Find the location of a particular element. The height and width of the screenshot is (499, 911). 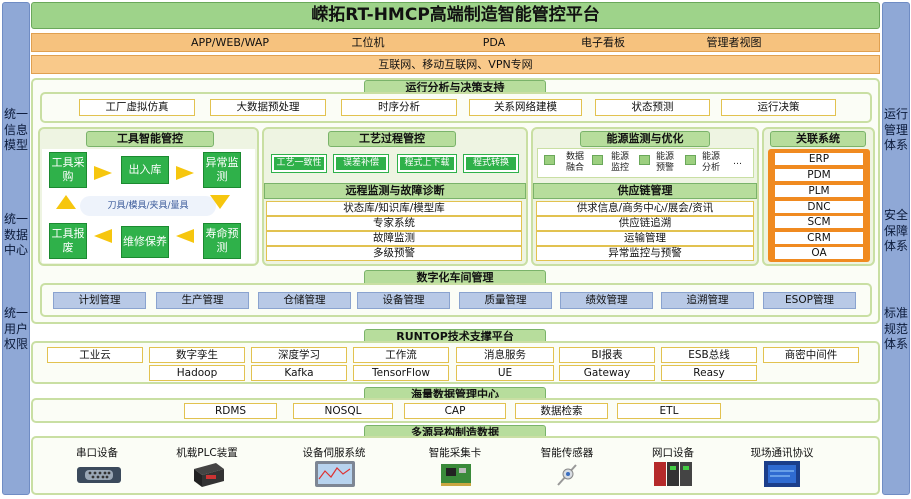

source-label: 智能传感器 is located at coordinates (567, 453).